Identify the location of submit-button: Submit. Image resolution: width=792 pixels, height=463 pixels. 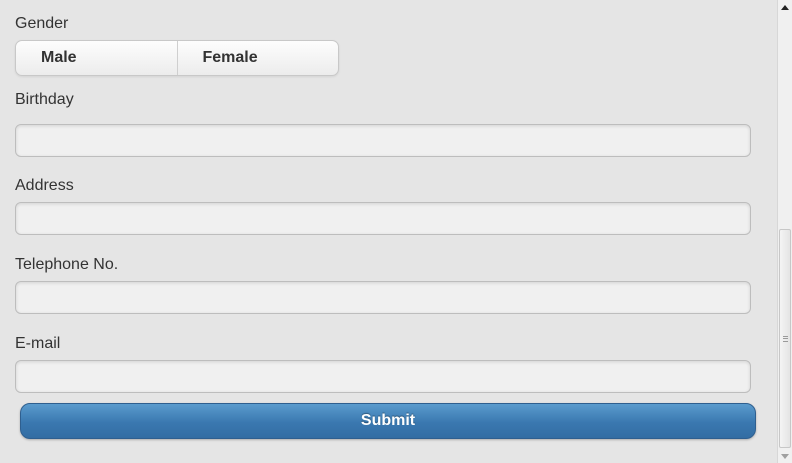
(388, 421).